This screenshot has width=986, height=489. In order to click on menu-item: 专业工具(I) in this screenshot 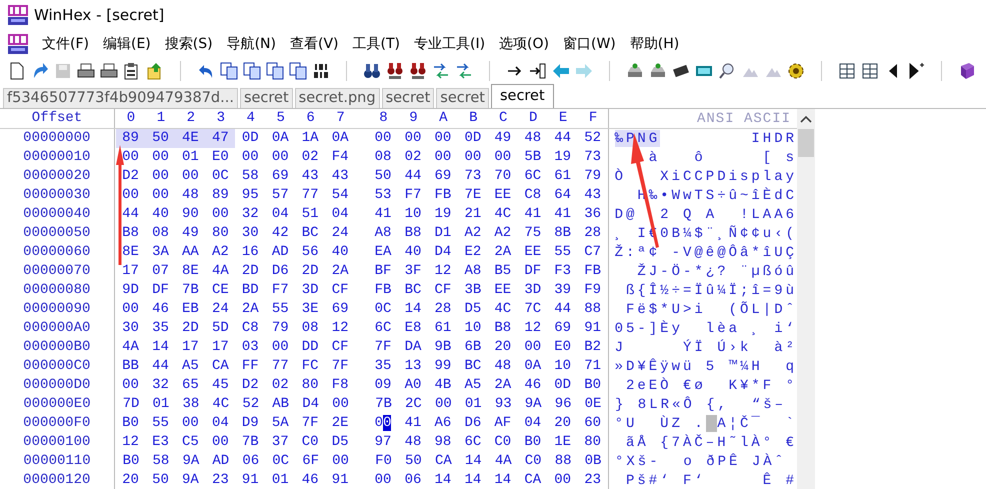, I will do `click(450, 44)`.